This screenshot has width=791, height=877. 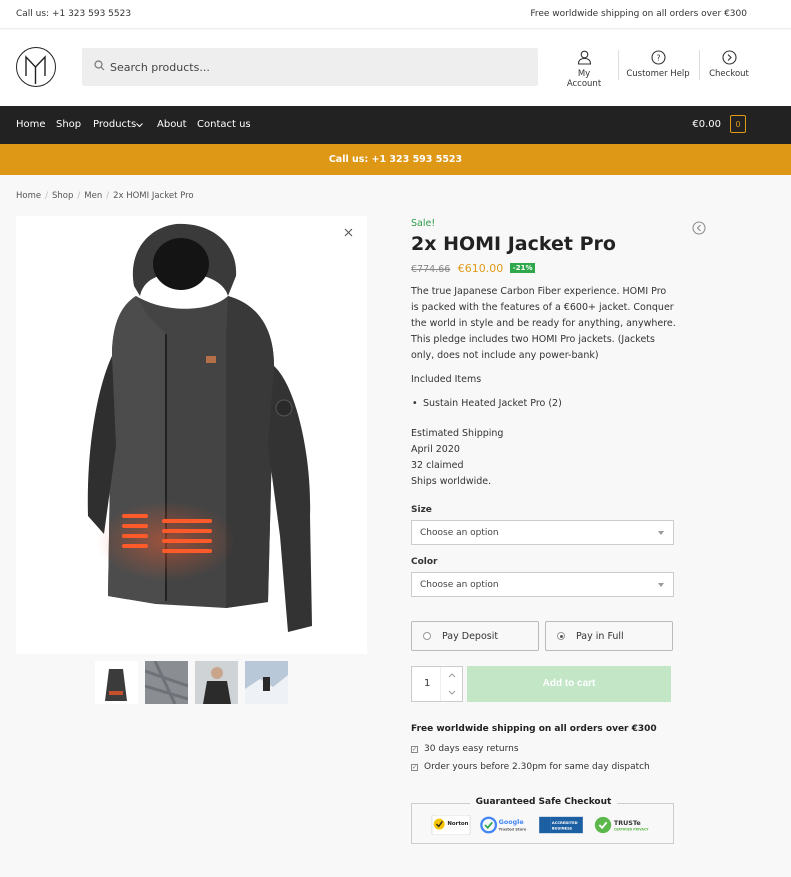 I want to click on shipping-line: 32 claimed, so click(x=437, y=465).